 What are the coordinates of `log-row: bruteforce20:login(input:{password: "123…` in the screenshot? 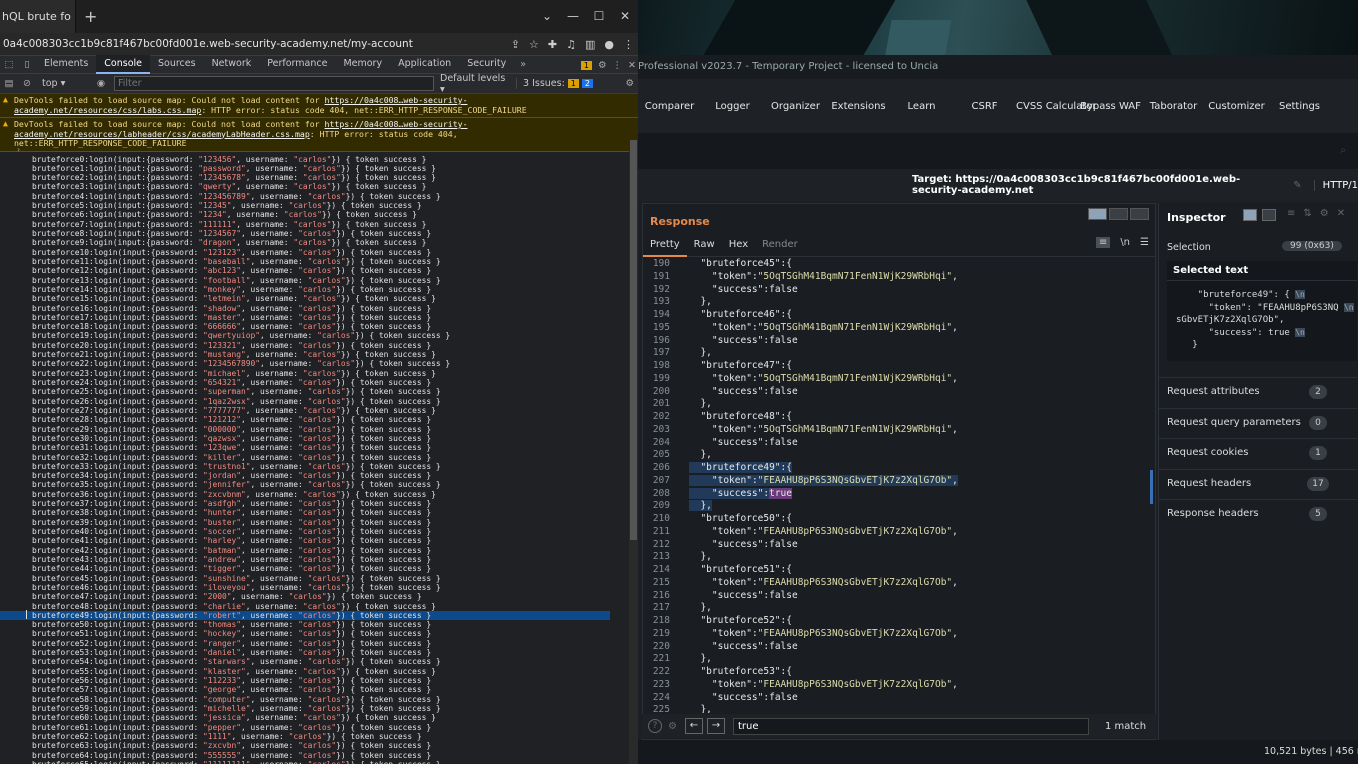 It's located at (319, 345).